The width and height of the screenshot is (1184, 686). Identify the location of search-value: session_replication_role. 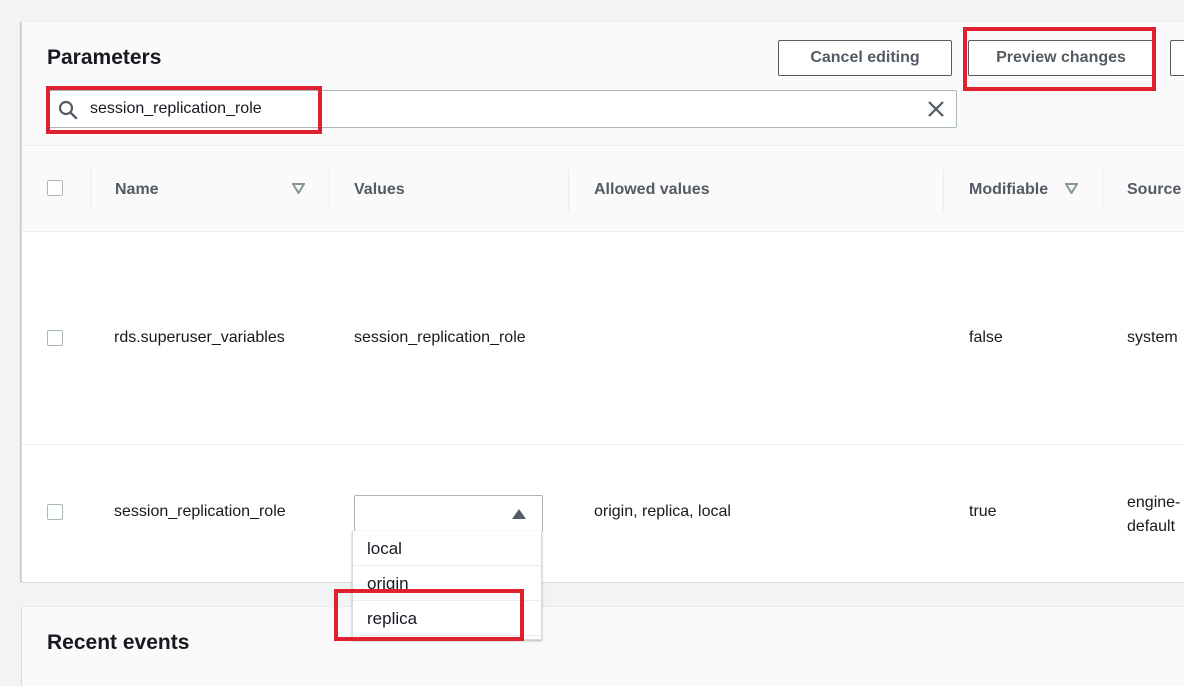
(176, 109).